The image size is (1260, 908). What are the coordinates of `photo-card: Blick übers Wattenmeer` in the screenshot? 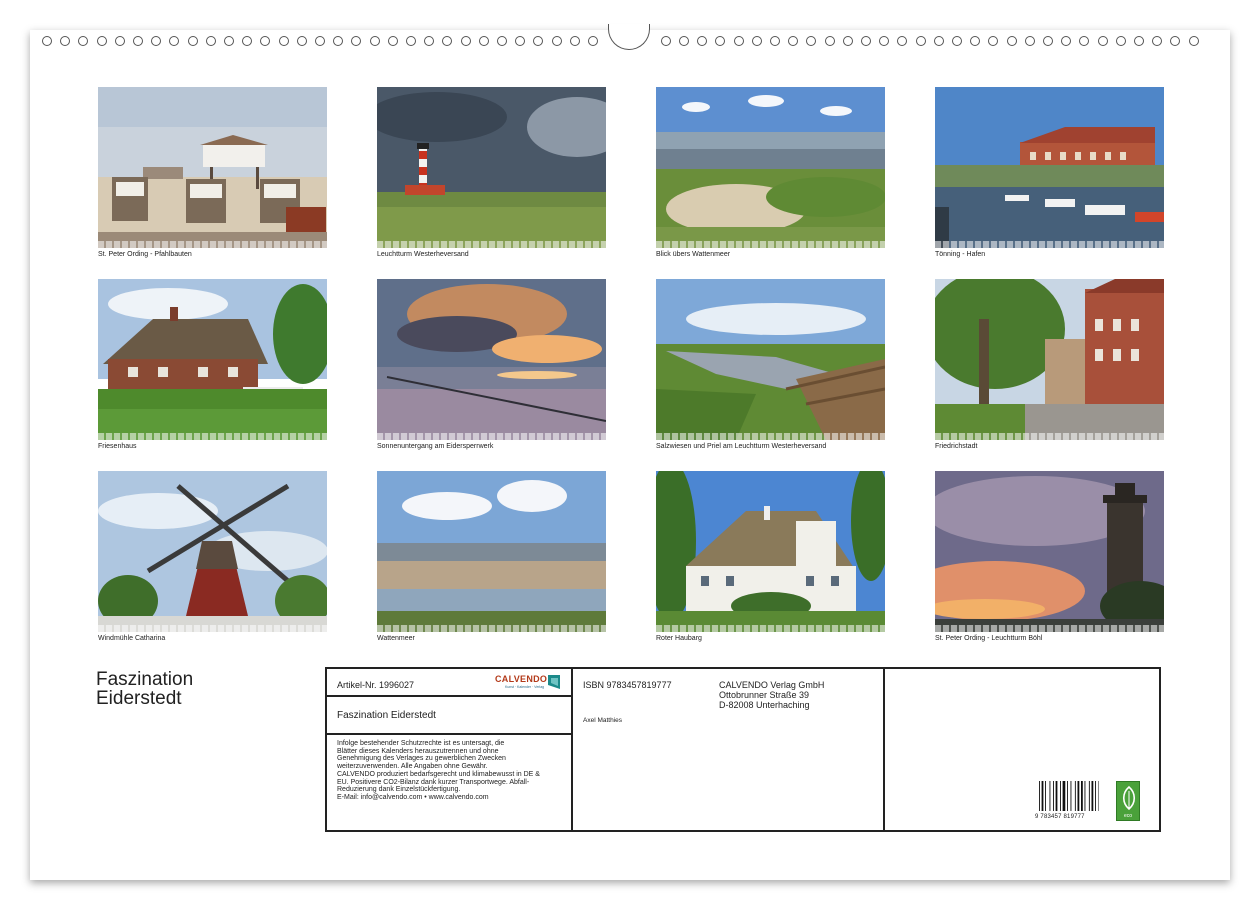 It's located at (770, 176).